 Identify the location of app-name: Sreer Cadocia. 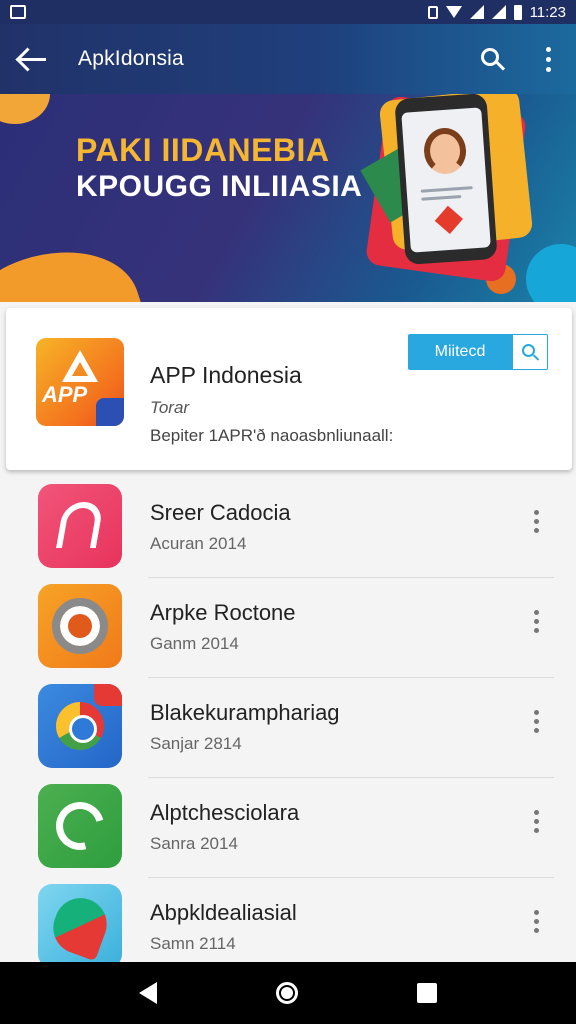
(220, 512).